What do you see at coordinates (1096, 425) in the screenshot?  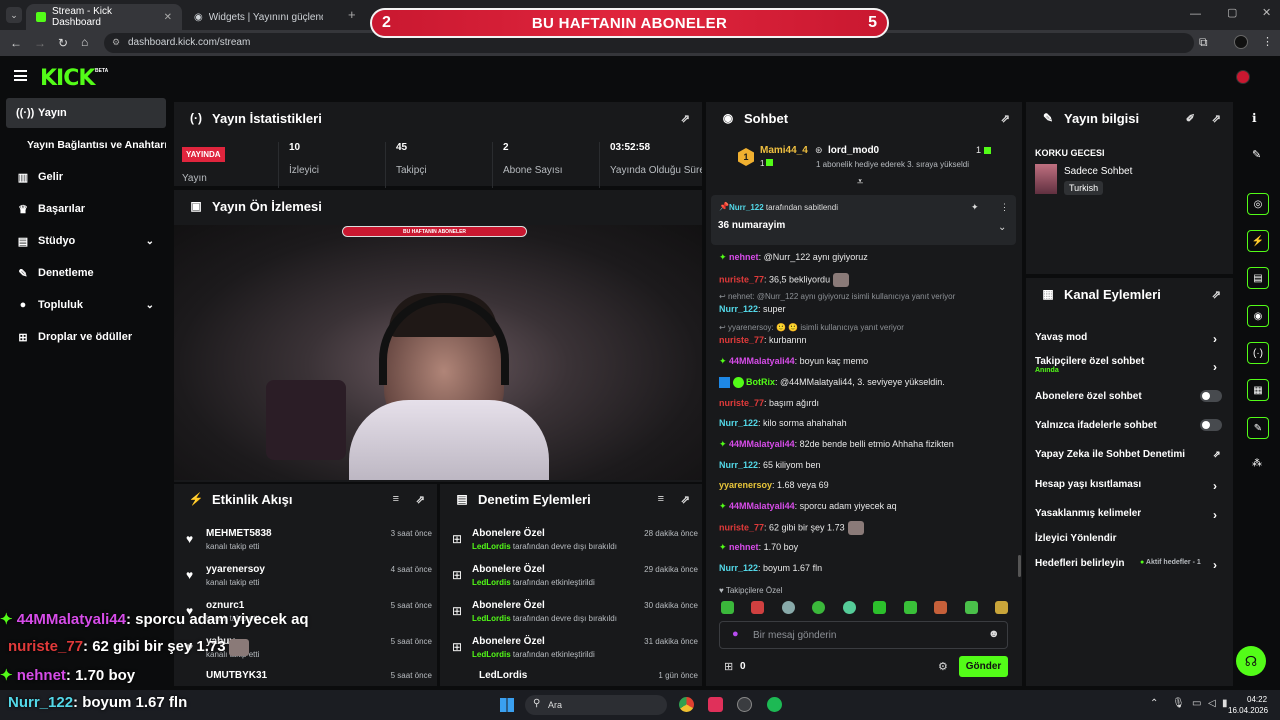 I see `action-emote-only: Yalnızca ifadelerle sohbet` at bounding box center [1096, 425].